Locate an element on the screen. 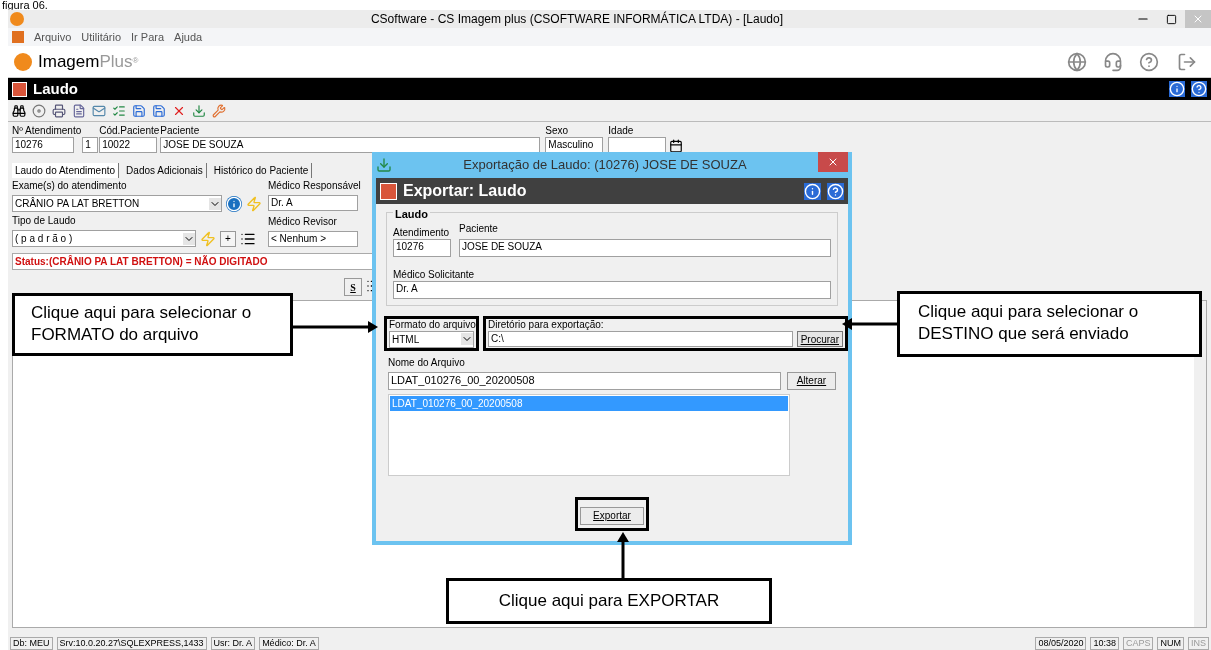  field-label: Médico Revisor is located at coordinates (303, 222).